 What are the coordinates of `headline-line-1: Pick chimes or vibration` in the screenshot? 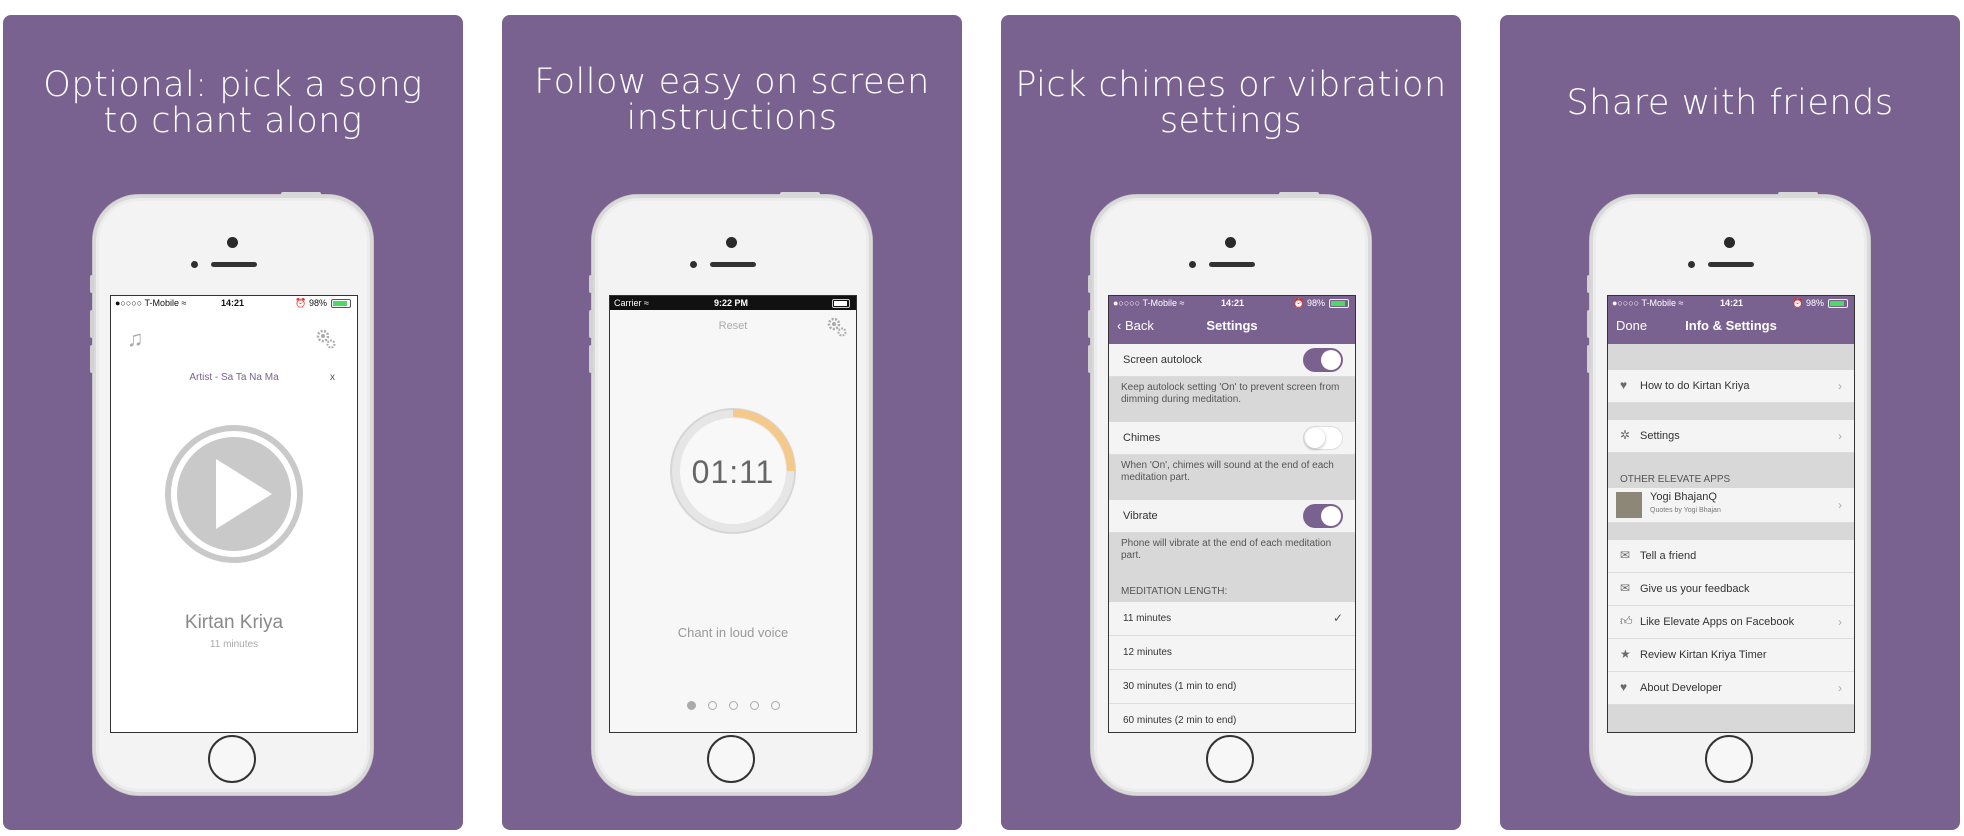 It's located at (1231, 85).